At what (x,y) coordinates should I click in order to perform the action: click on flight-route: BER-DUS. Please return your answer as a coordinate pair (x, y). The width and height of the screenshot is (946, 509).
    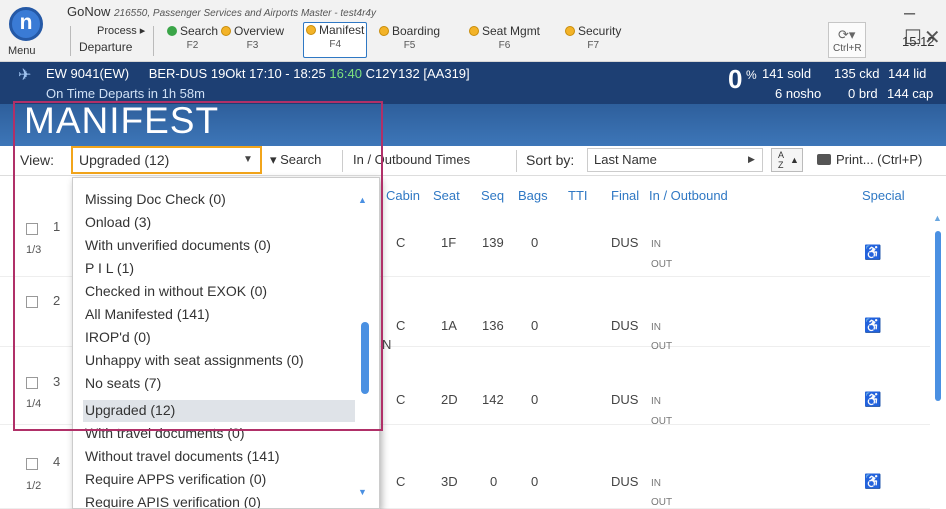
    Looking at the image, I should click on (178, 73).